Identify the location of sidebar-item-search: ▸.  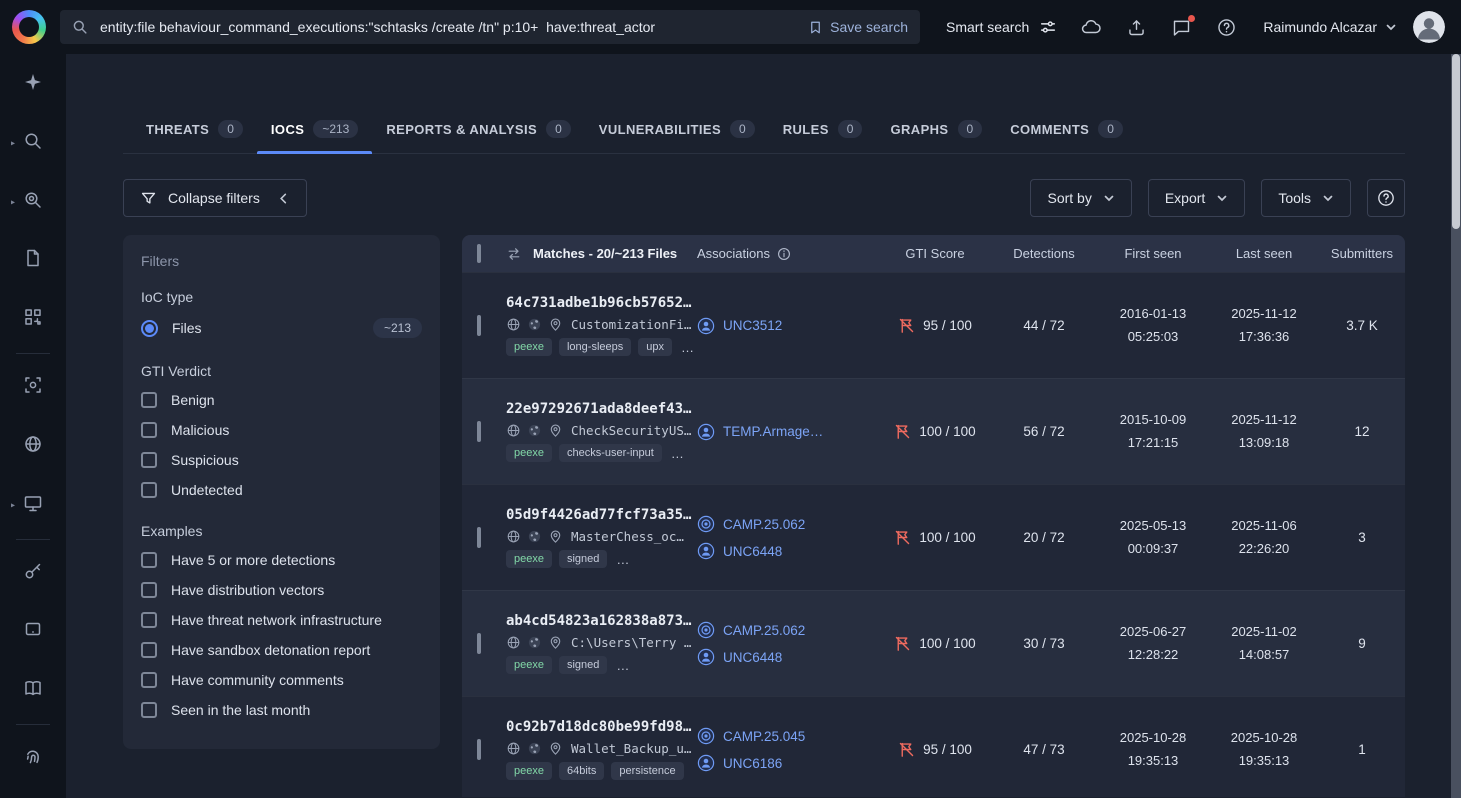
(32, 143).